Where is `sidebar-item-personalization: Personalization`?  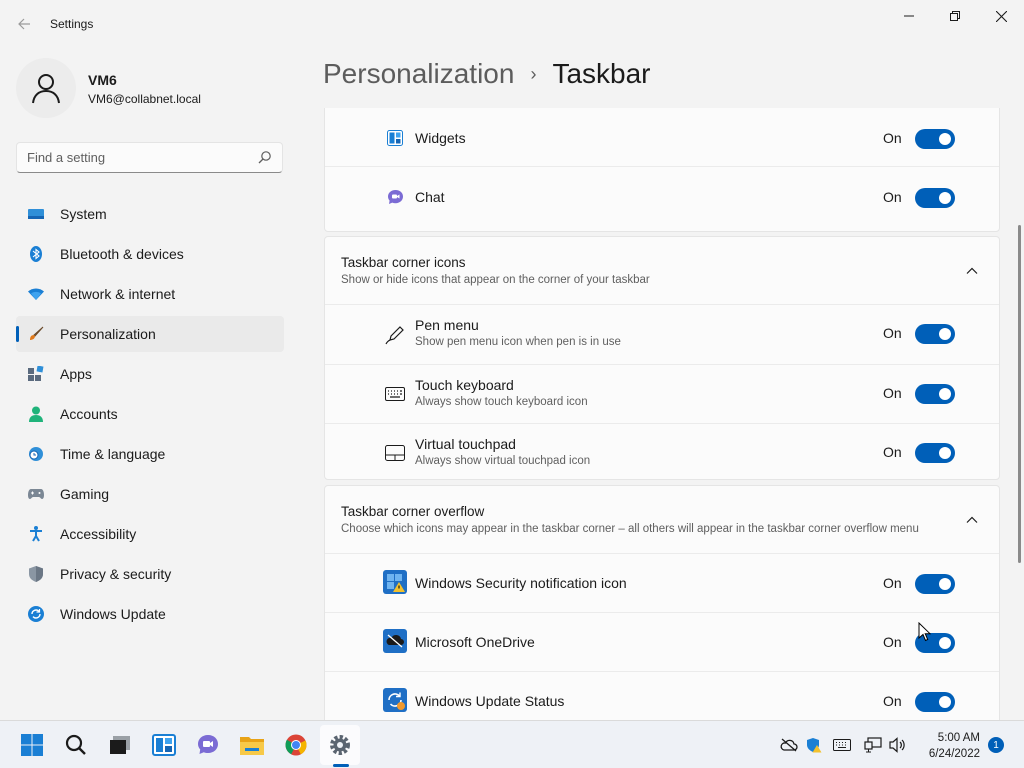
sidebar-item-personalization: Personalization is located at coordinates (150, 334).